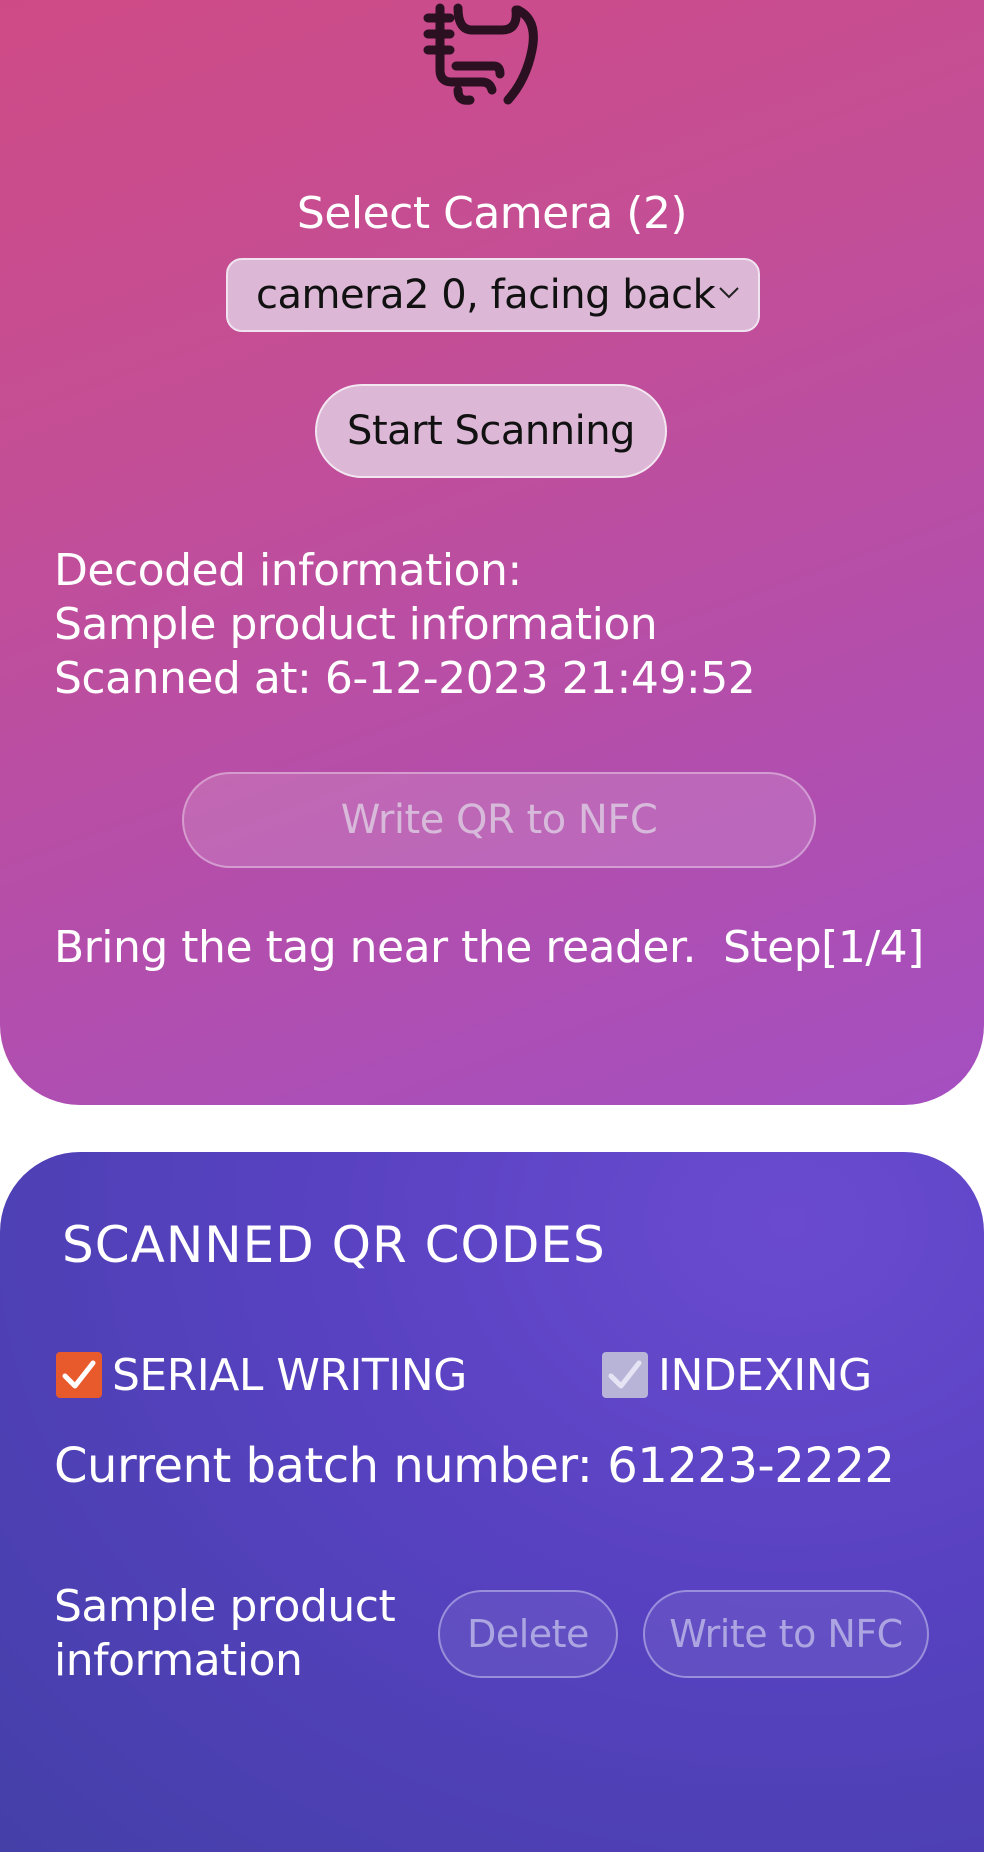 The height and width of the screenshot is (1852, 984). I want to click on write-to-nfc-button: Write to NFC, so click(786, 1634).